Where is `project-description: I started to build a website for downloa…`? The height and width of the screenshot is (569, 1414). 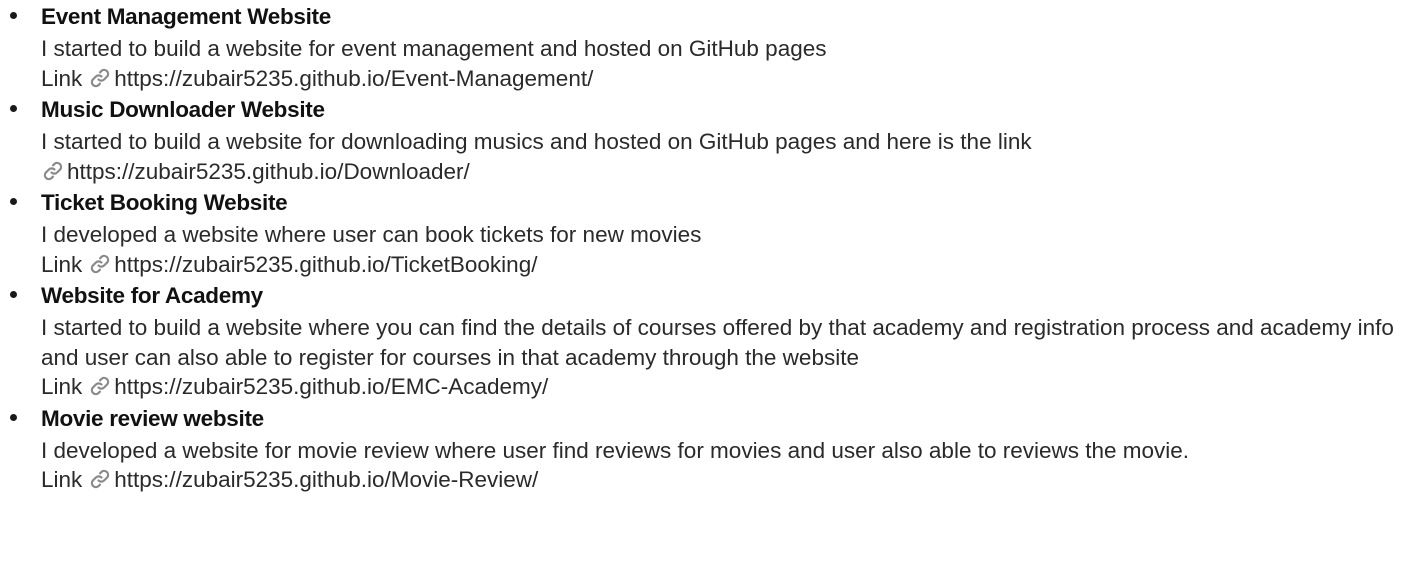 project-description: I started to build a website for downloa… is located at coordinates (536, 141).